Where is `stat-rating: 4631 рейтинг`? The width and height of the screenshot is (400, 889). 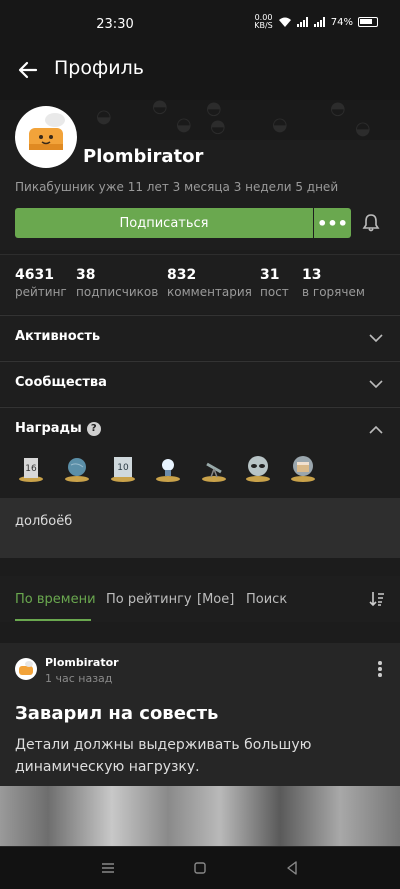 stat-rating: 4631 рейтинг is located at coordinates (41, 283).